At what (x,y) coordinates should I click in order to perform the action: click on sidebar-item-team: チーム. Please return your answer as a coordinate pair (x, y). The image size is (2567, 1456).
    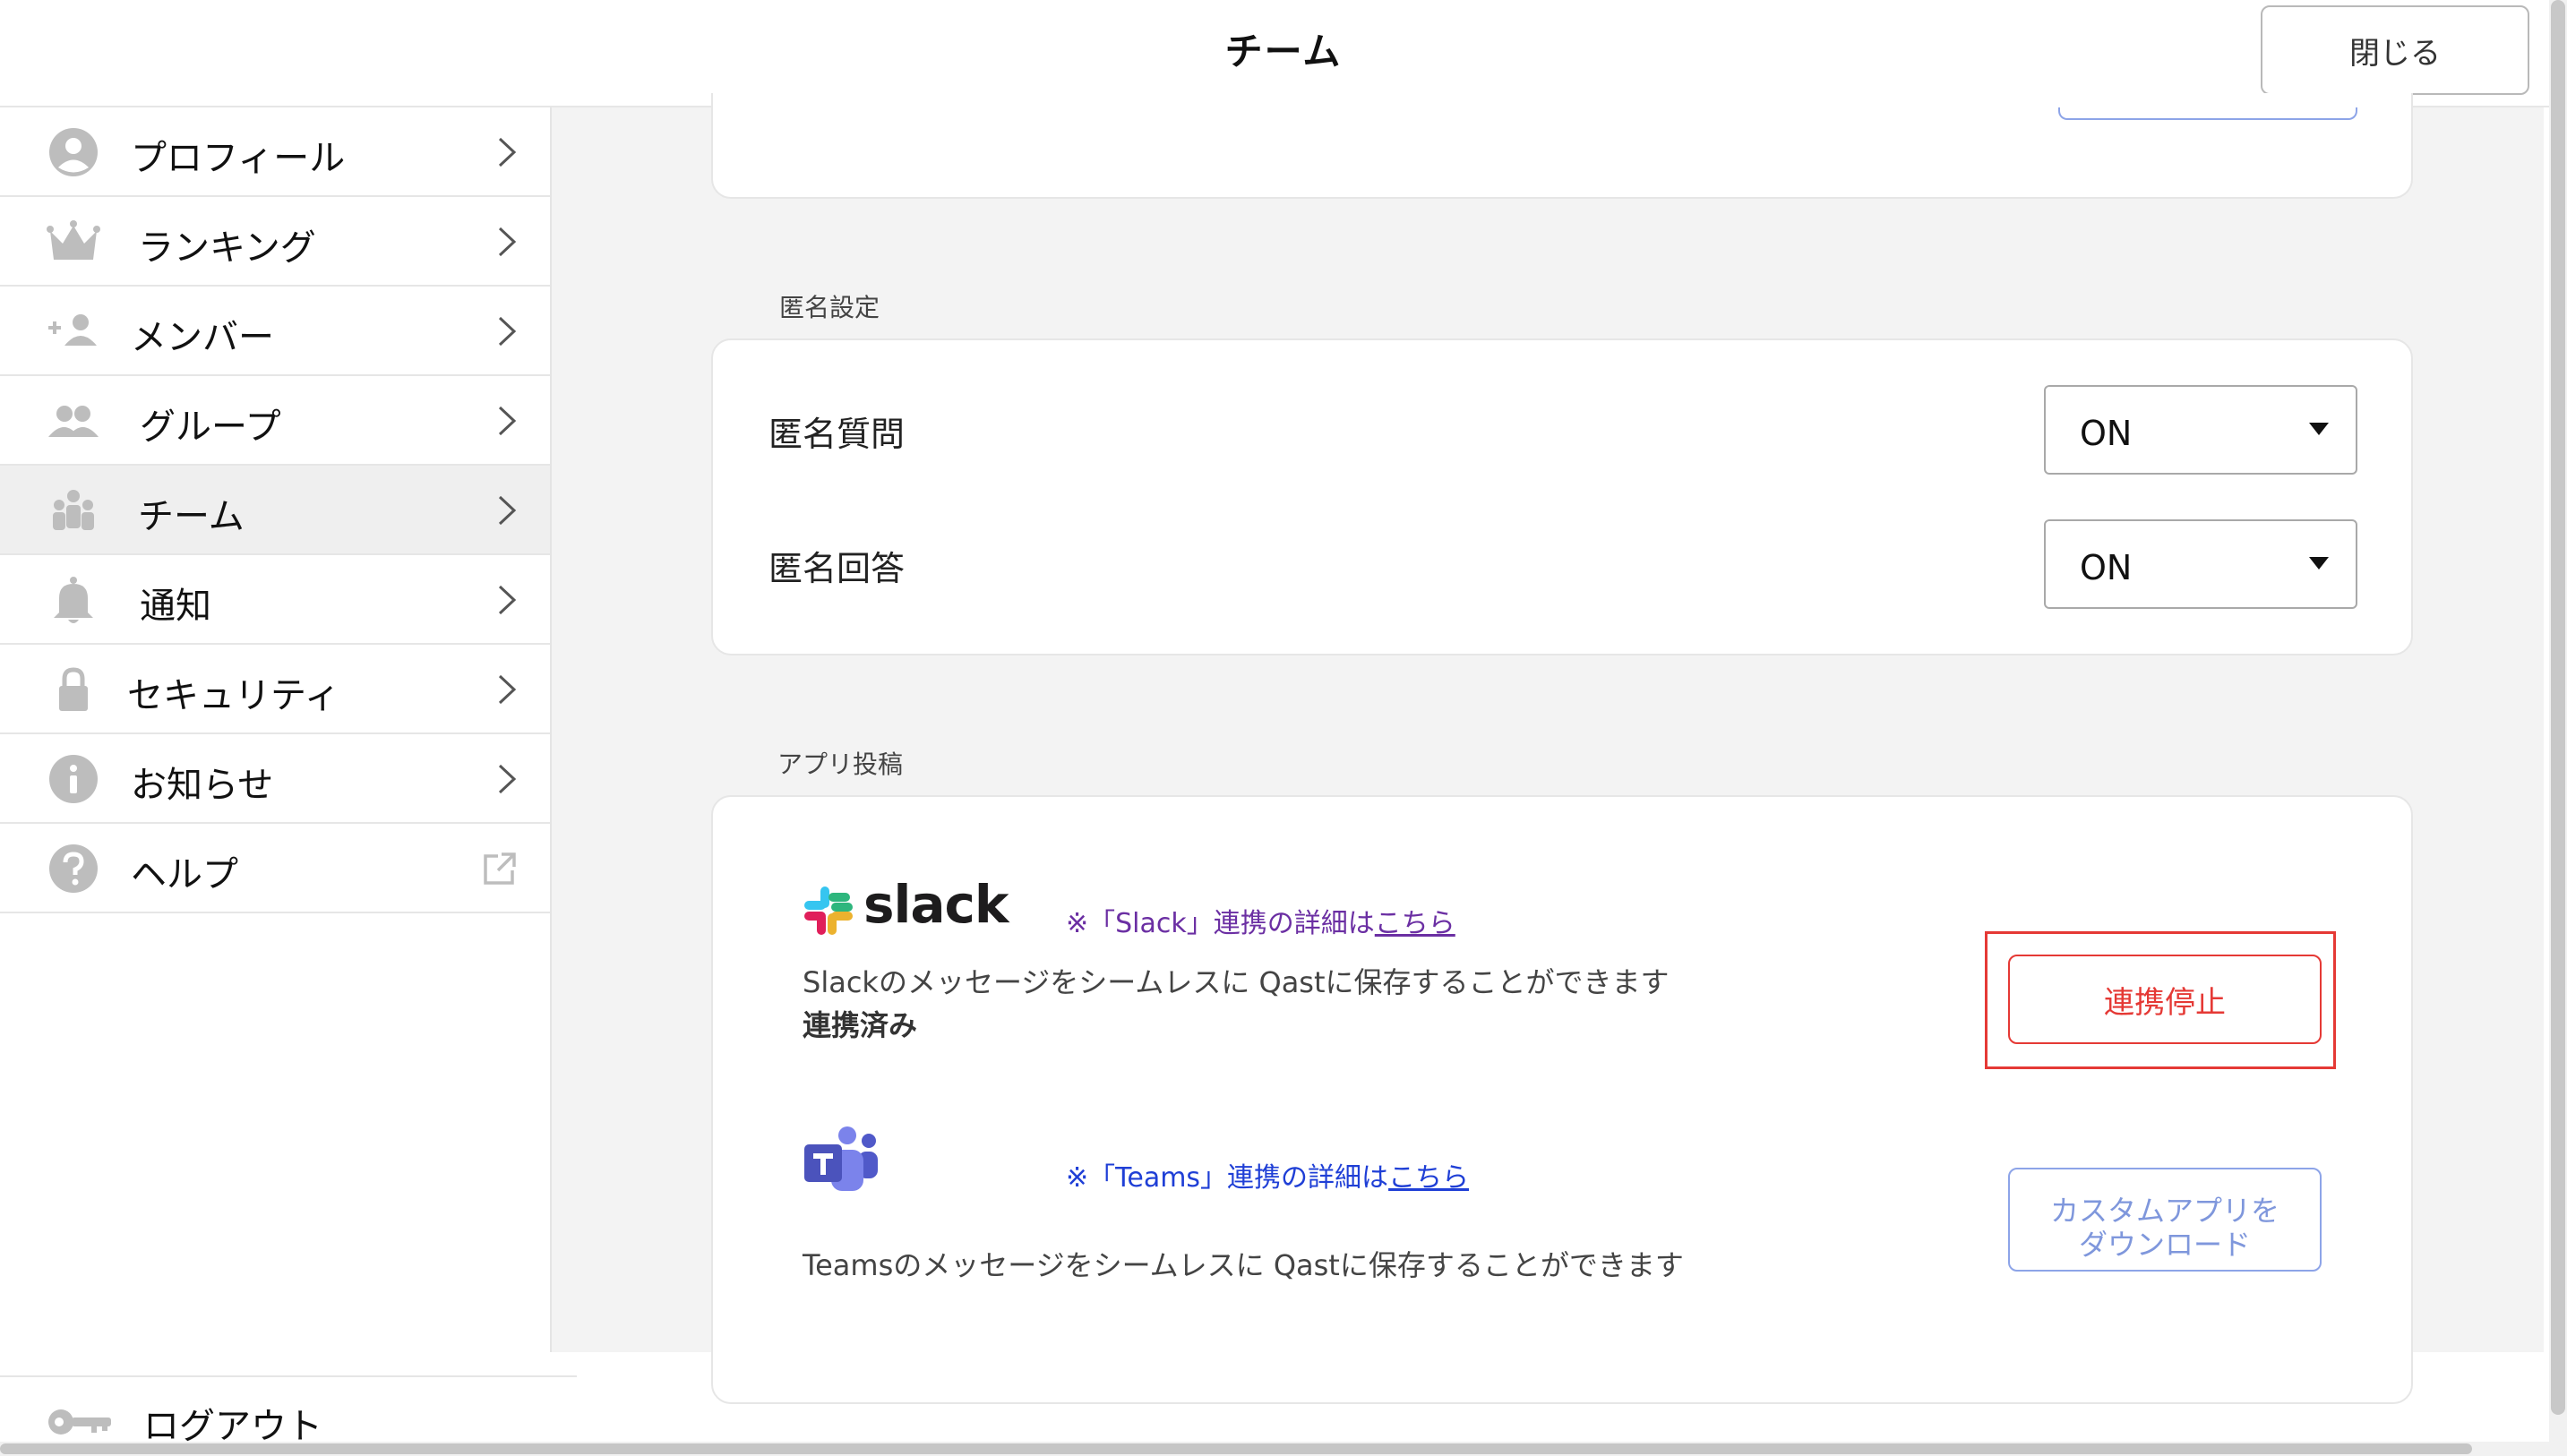
    Looking at the image, I should click on (275, 511).